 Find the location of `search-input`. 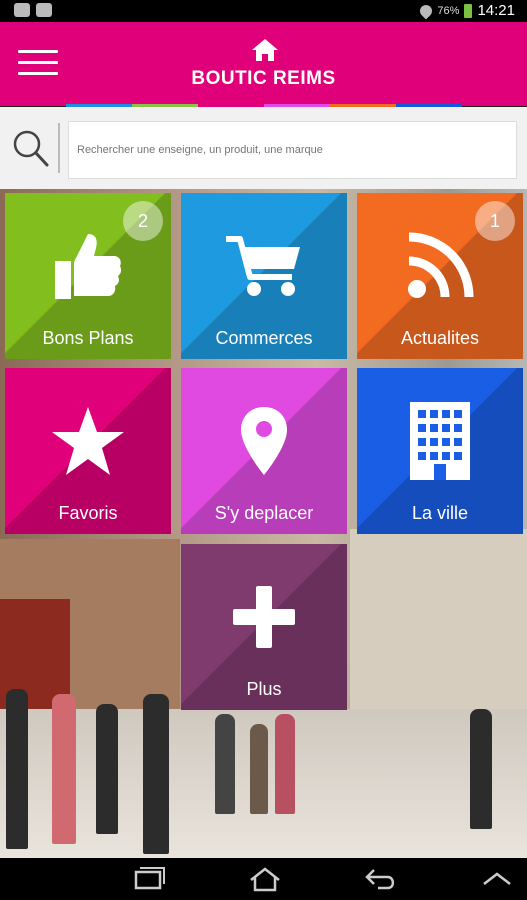

search-input is located at coordinates (292, 150).